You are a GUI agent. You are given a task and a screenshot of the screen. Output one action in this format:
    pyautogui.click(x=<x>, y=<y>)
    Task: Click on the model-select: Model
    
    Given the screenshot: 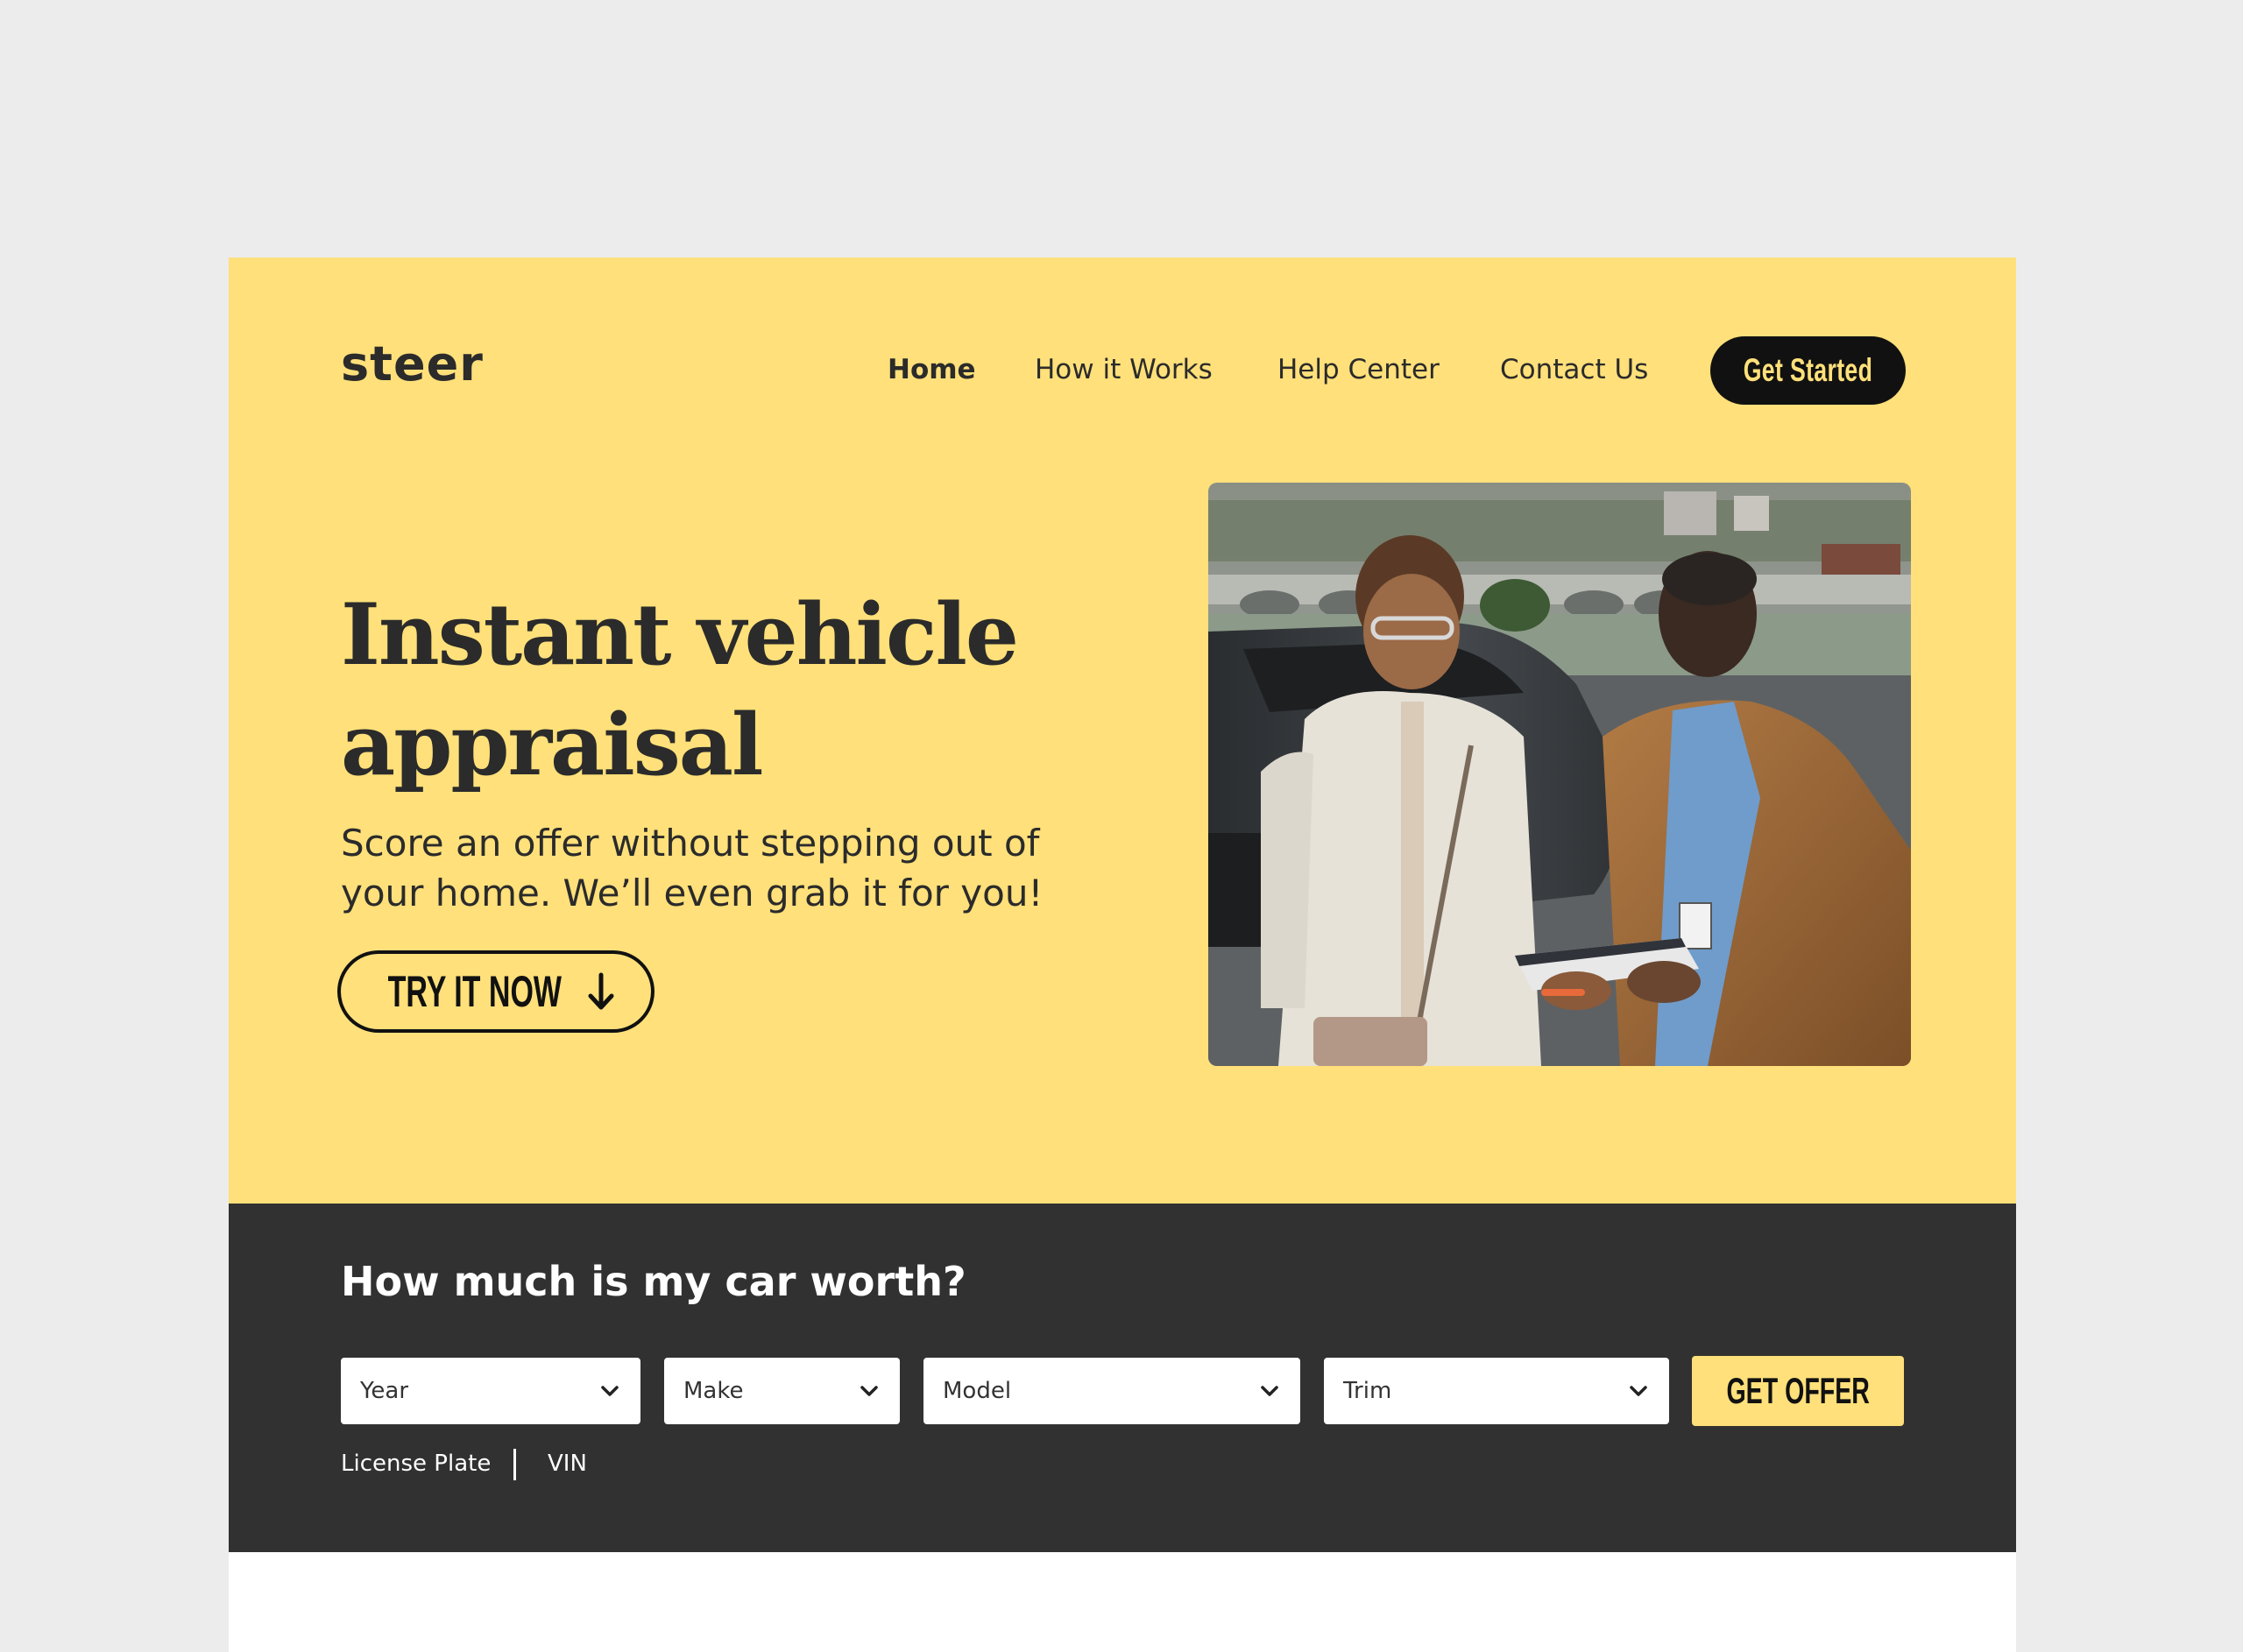 What is the action you would take?
    pyautogui.click(x=1111, y=1391)
    